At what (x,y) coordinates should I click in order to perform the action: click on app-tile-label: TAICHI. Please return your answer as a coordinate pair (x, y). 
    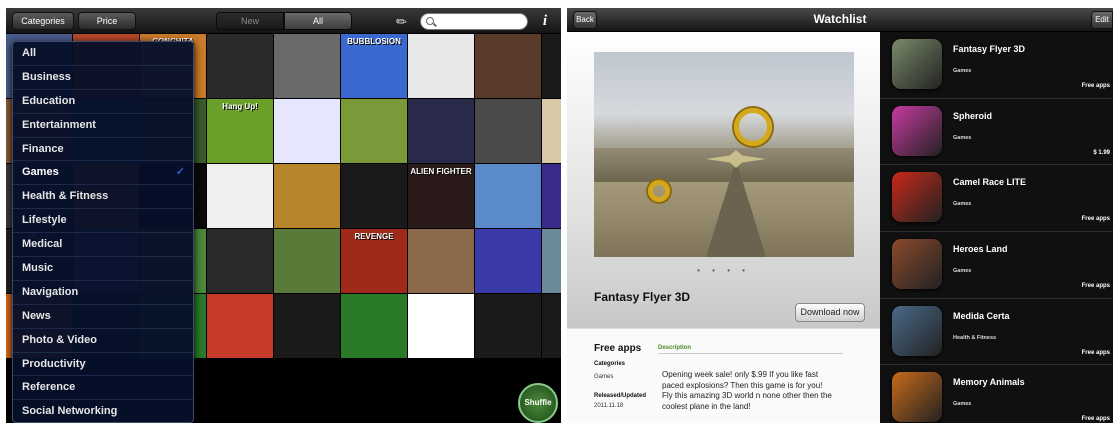
    Looking at the image, I should click on (552, 106).